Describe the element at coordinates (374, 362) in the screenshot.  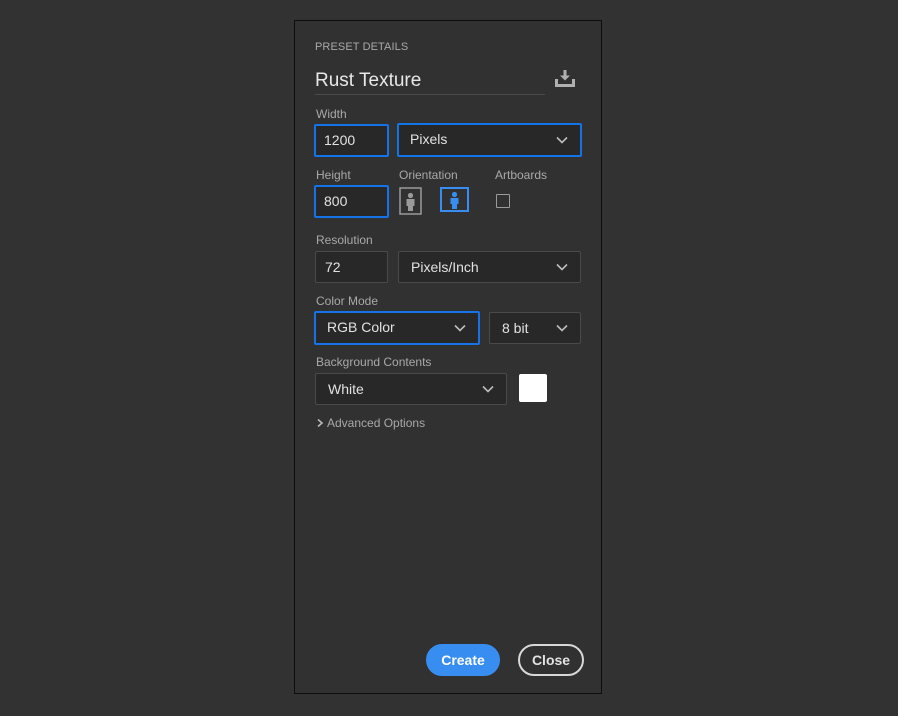
I see `background-contents-label: Background Contents` at that location.